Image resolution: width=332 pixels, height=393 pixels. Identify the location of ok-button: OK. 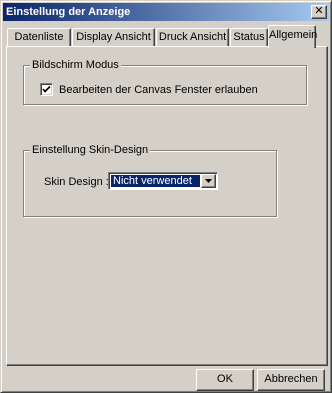
(225, 380).